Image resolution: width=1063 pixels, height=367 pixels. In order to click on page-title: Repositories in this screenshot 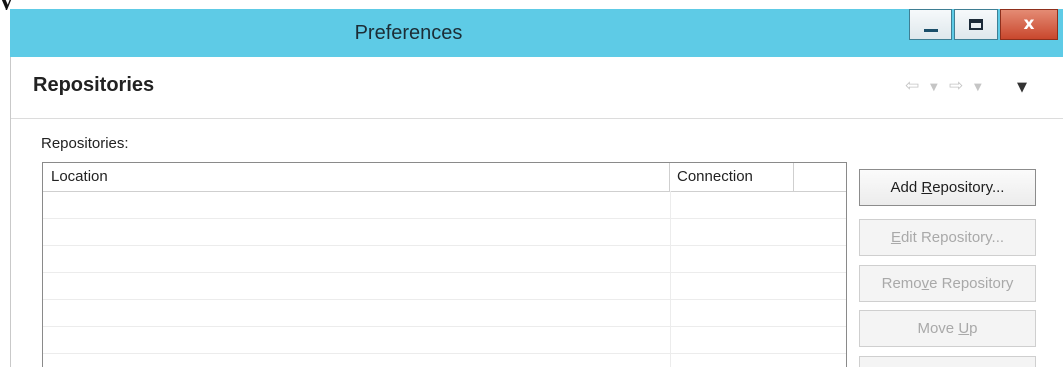, I will do `click(94, 85)`.